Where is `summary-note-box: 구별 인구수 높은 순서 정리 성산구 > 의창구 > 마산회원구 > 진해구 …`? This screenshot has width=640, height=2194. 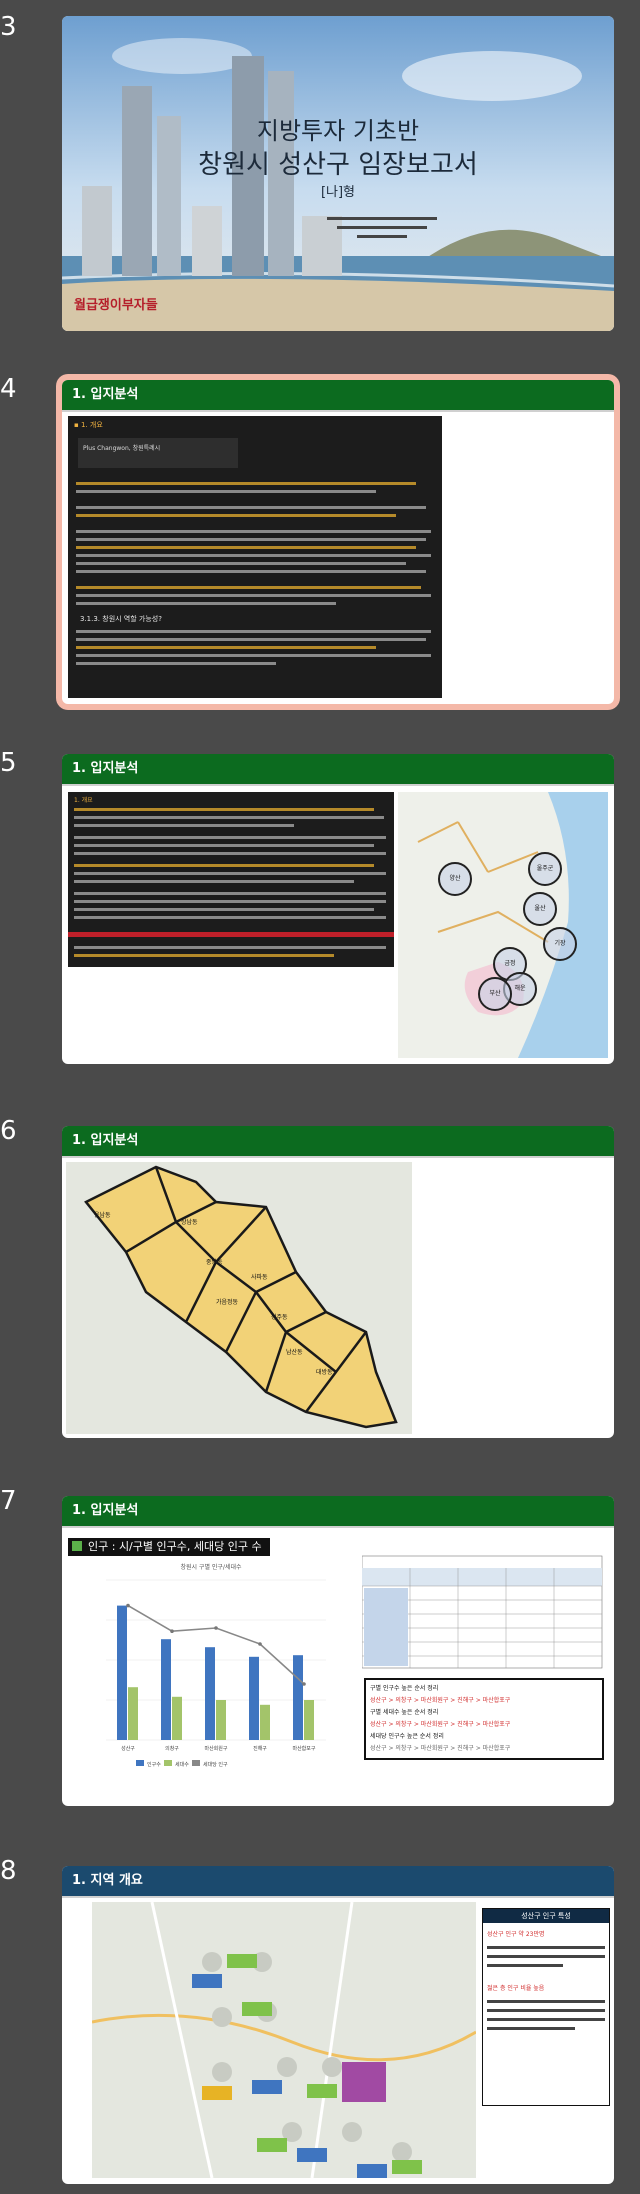 summary-note-box: 구별 인구수 높은 순서 정리 성산구 > 의창구 > 마산회원구 > 진해구 … is located at coordinates (484, 1719).